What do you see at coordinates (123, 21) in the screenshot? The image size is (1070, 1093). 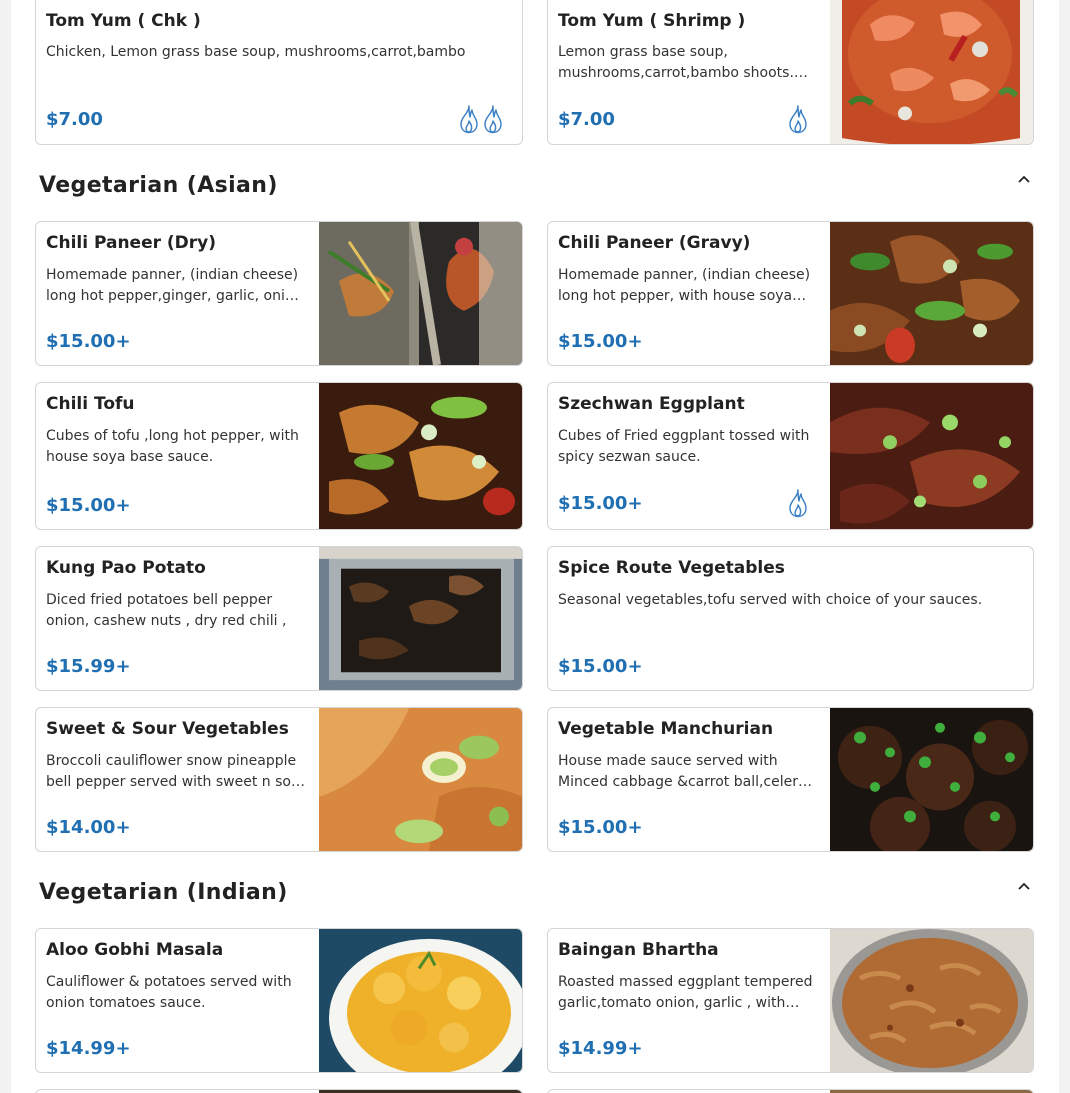 I see `item-name: Tom Yum ( Chk )` at bounding box center [123, 21].